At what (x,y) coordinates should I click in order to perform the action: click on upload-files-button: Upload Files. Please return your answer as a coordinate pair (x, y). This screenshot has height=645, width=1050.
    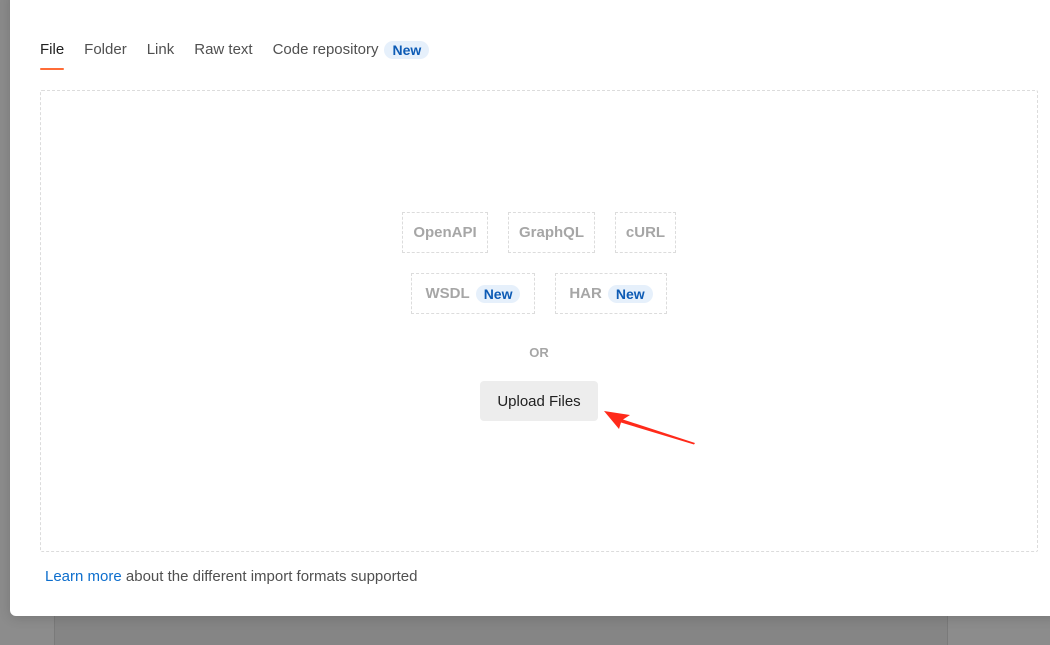
    Looking at the image, I should click on (539, 401).